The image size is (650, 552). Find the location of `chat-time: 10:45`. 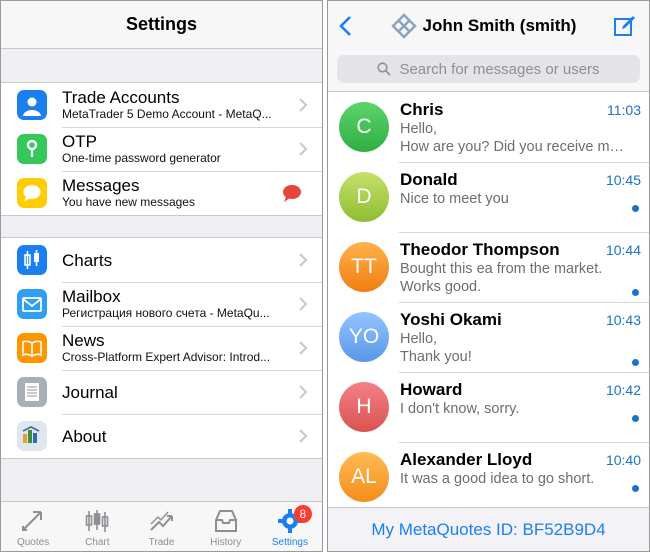

chat-time: 10:45 is located at coordinates (623, 180).